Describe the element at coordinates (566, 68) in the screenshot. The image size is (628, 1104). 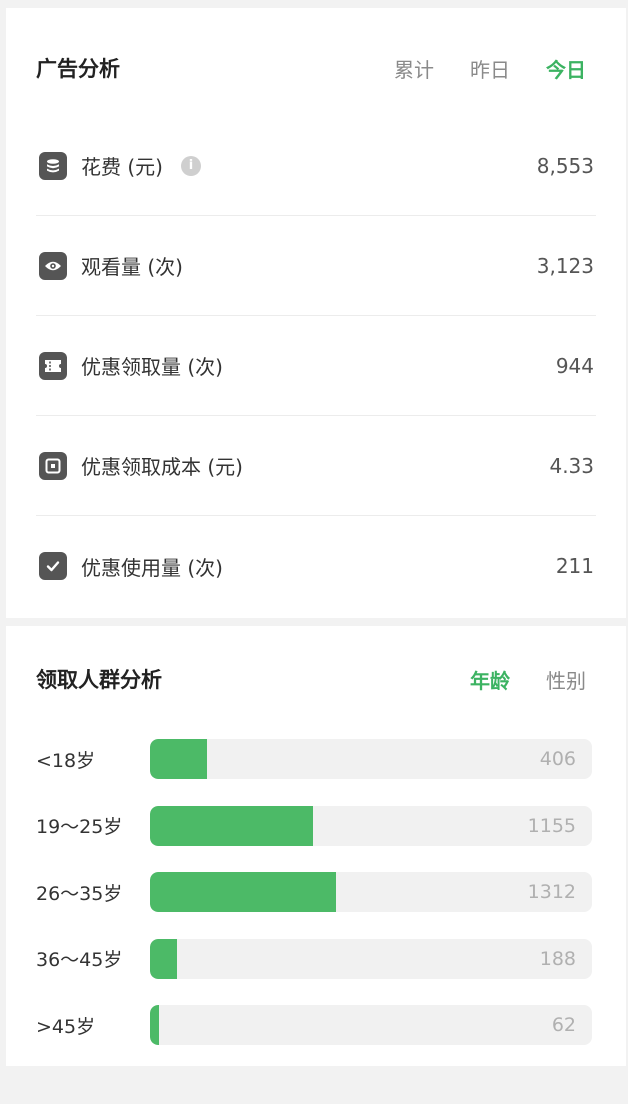
I see `tab-today: 今日` at that location.